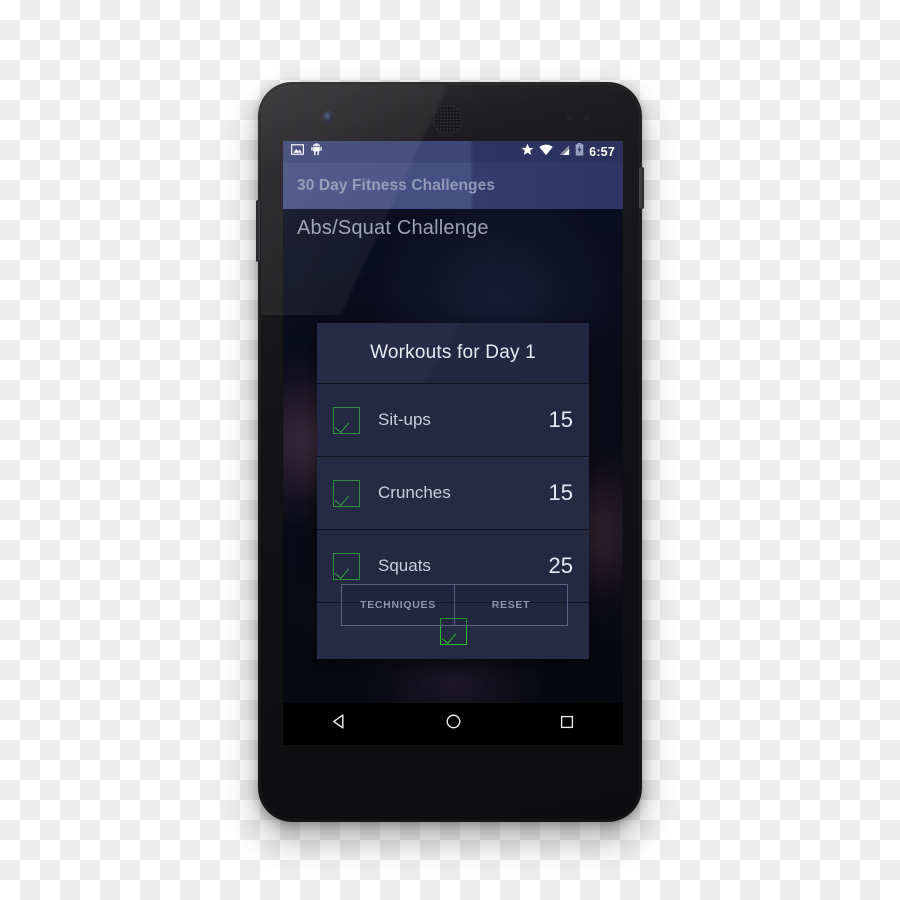 This screenshot has height=900, width=900. What do you see at coordinates (564, 152) in the screenshot?
I see `signal-icon` at bounding box center [564, 152].